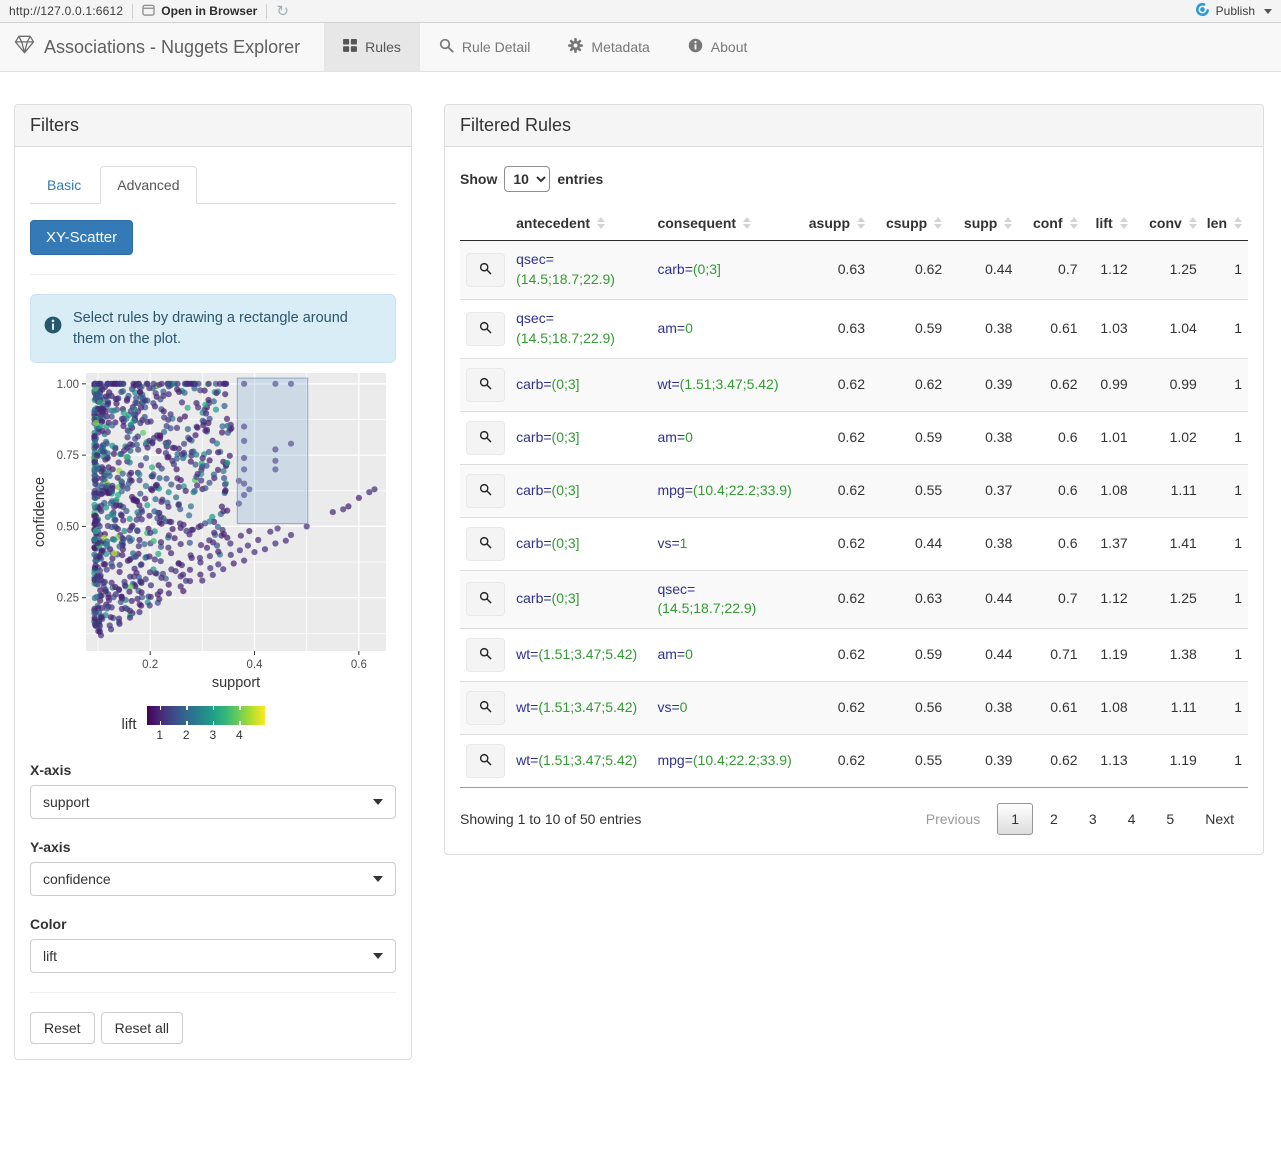 The image size is (1281, 1167). I want to click on svg-text: 0.2, so click(150, 665).